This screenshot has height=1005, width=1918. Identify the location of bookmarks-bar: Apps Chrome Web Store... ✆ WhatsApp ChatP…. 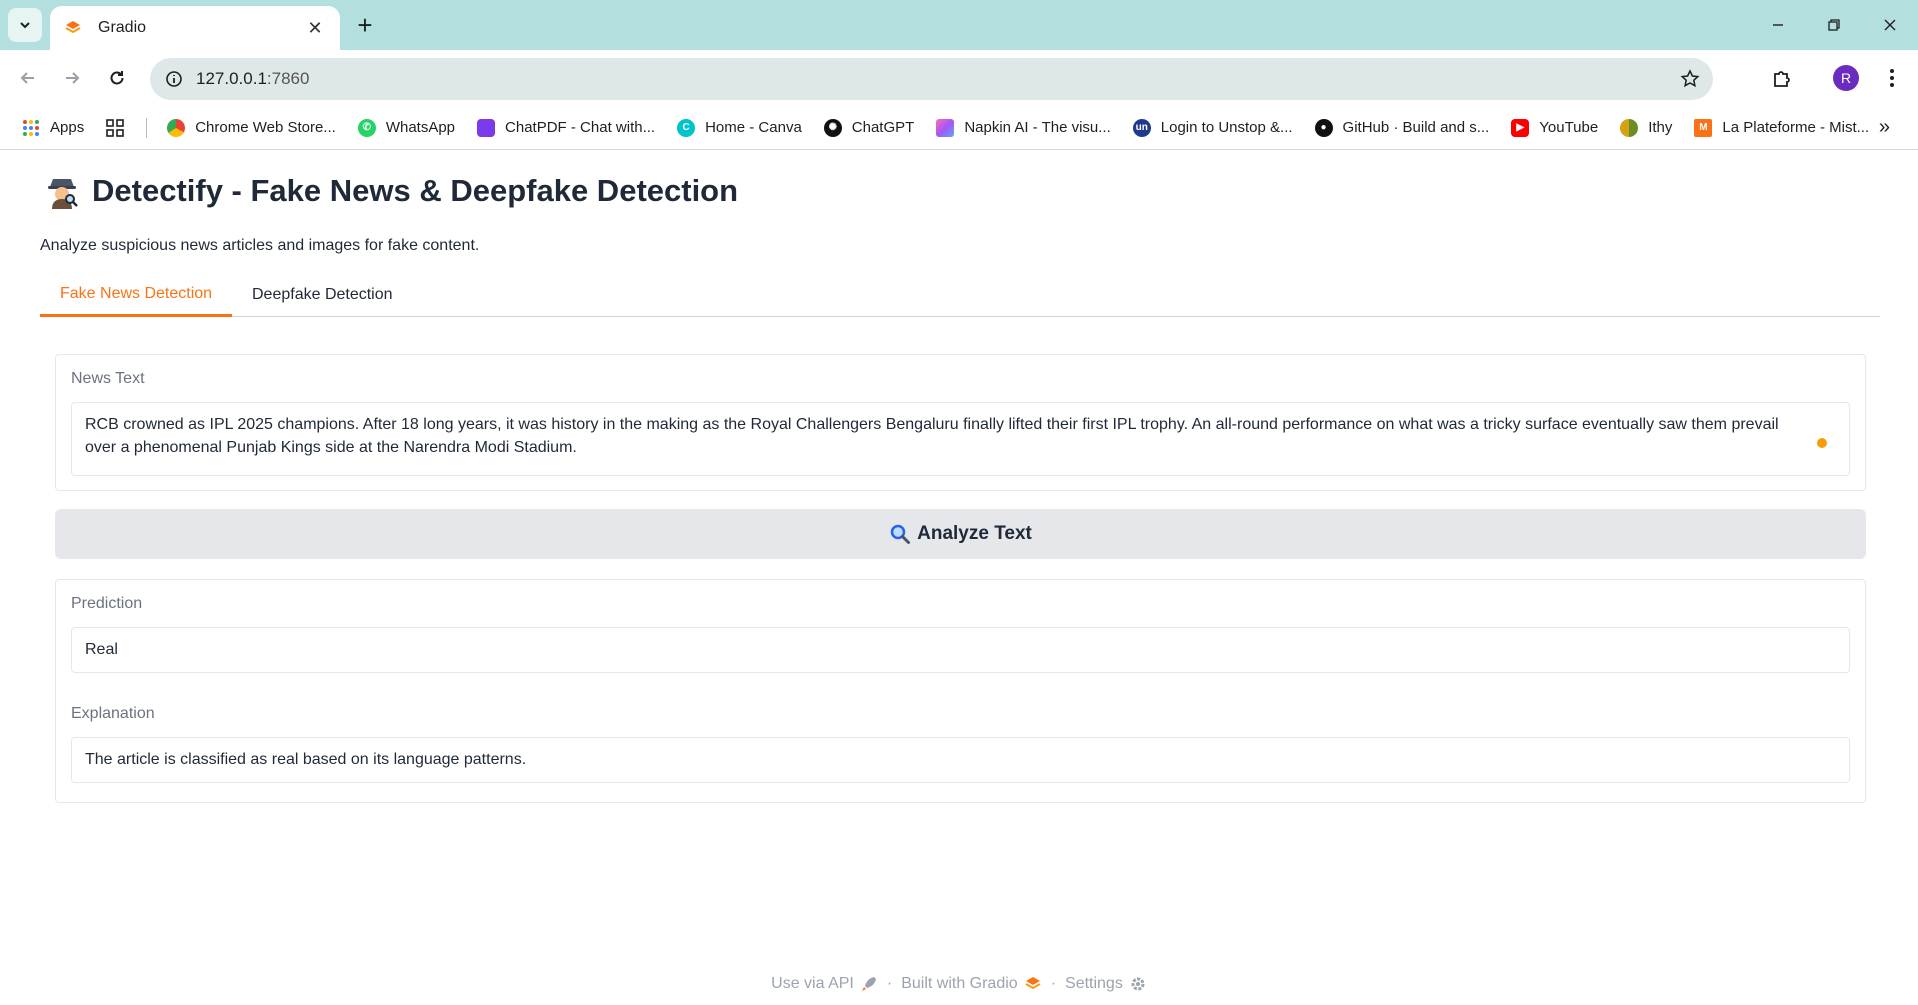
(959, 128).